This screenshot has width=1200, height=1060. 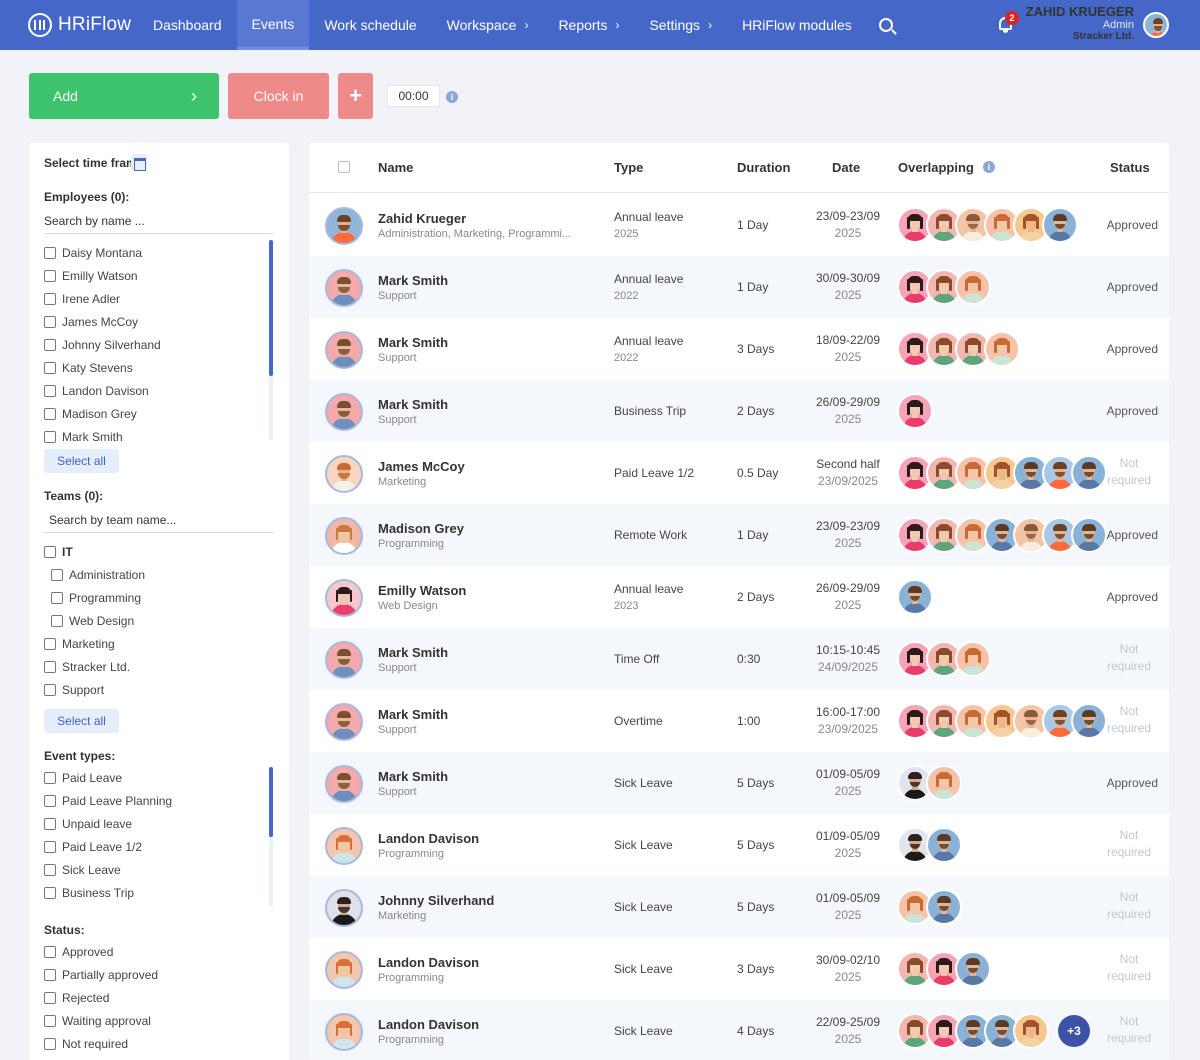 What do you see at coordinates (588, 25) in the screenshot?
I see `nav-item-reports: Reports ›` at bounding box center [588, 25].